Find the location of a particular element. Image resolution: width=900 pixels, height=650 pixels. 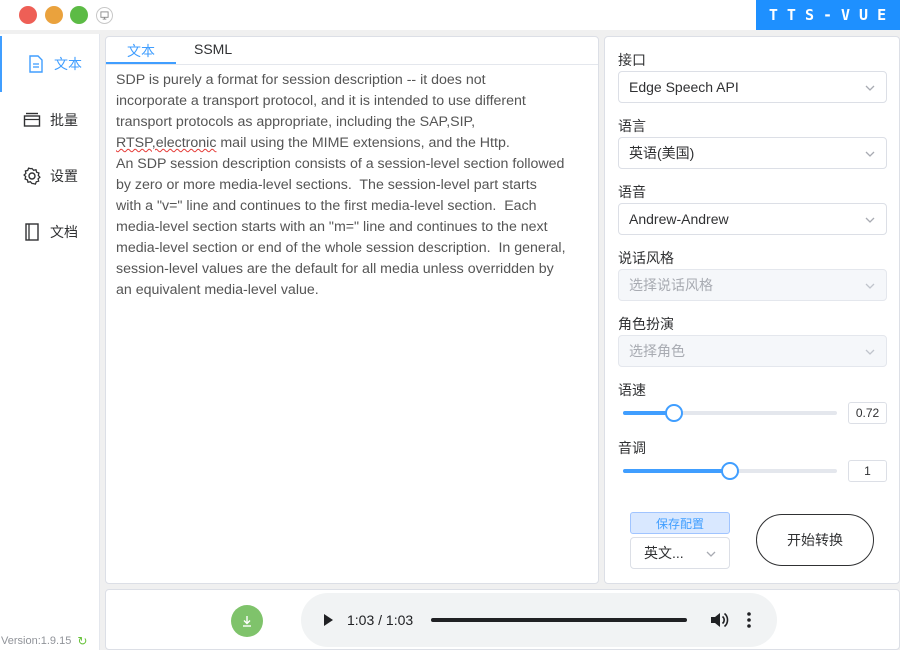

language-value: 英语(美国) is located at coordinates (662, 153).